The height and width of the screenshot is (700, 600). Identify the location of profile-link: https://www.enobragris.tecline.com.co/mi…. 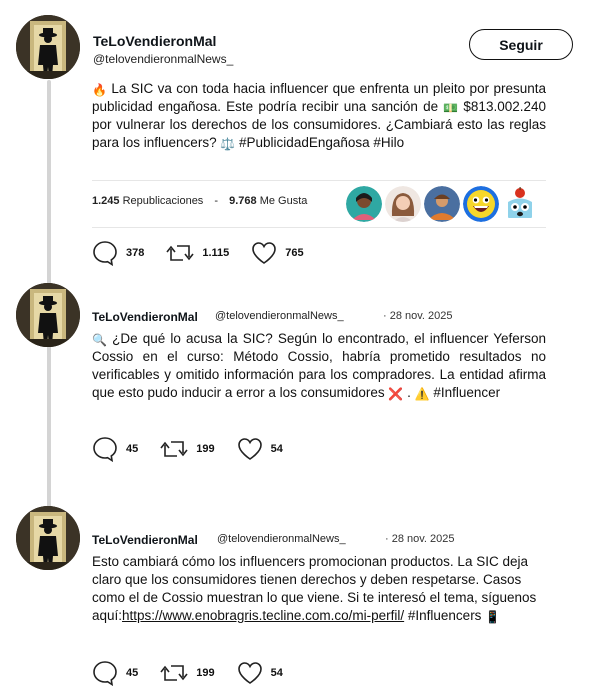
(263, 615).